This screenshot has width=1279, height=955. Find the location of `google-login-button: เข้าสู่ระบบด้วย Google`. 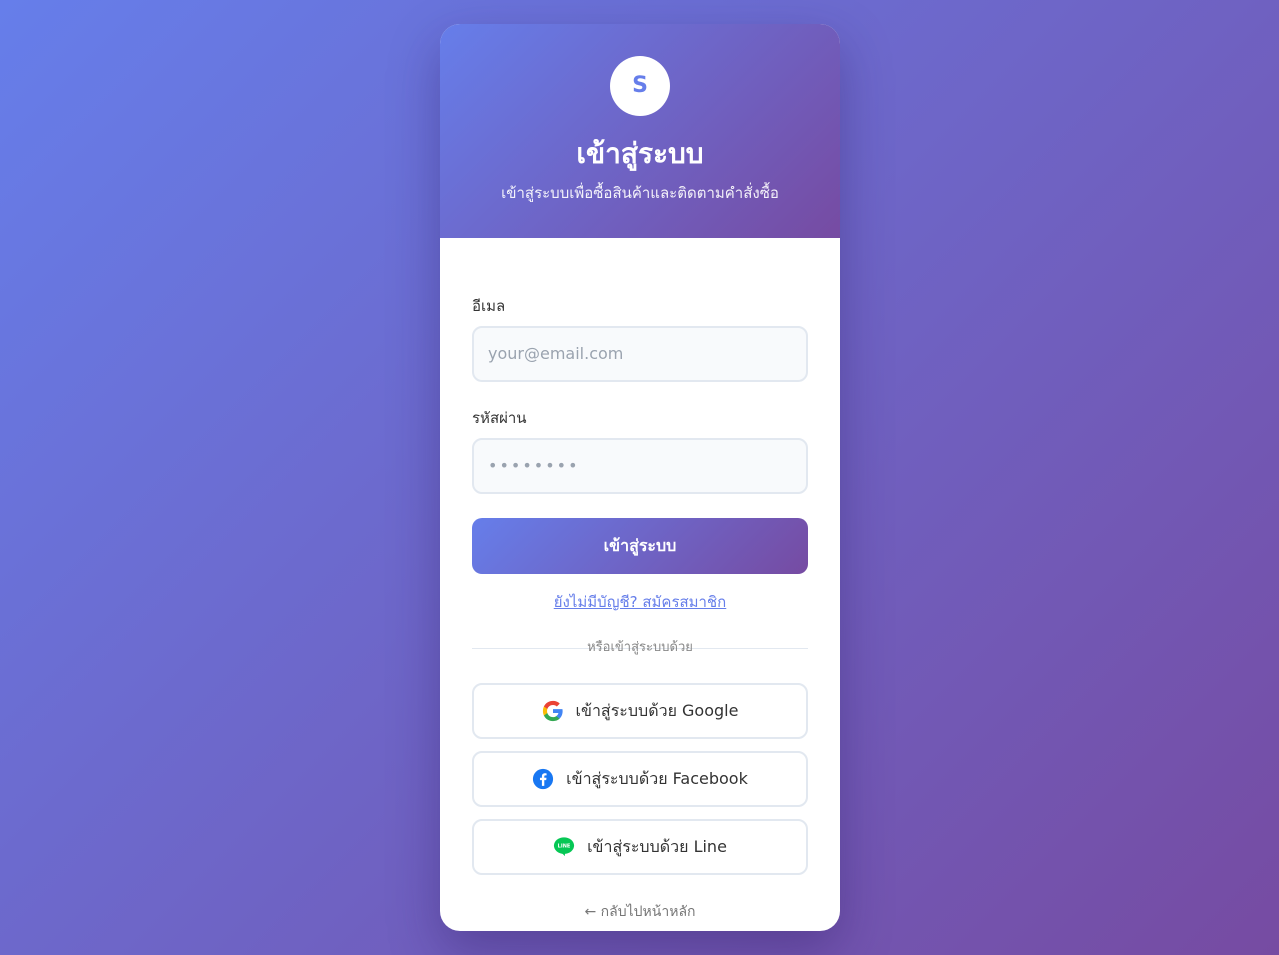

google-login-button: เข้าสู่ระบบด้วย Google is located at coordinates (640, 711).